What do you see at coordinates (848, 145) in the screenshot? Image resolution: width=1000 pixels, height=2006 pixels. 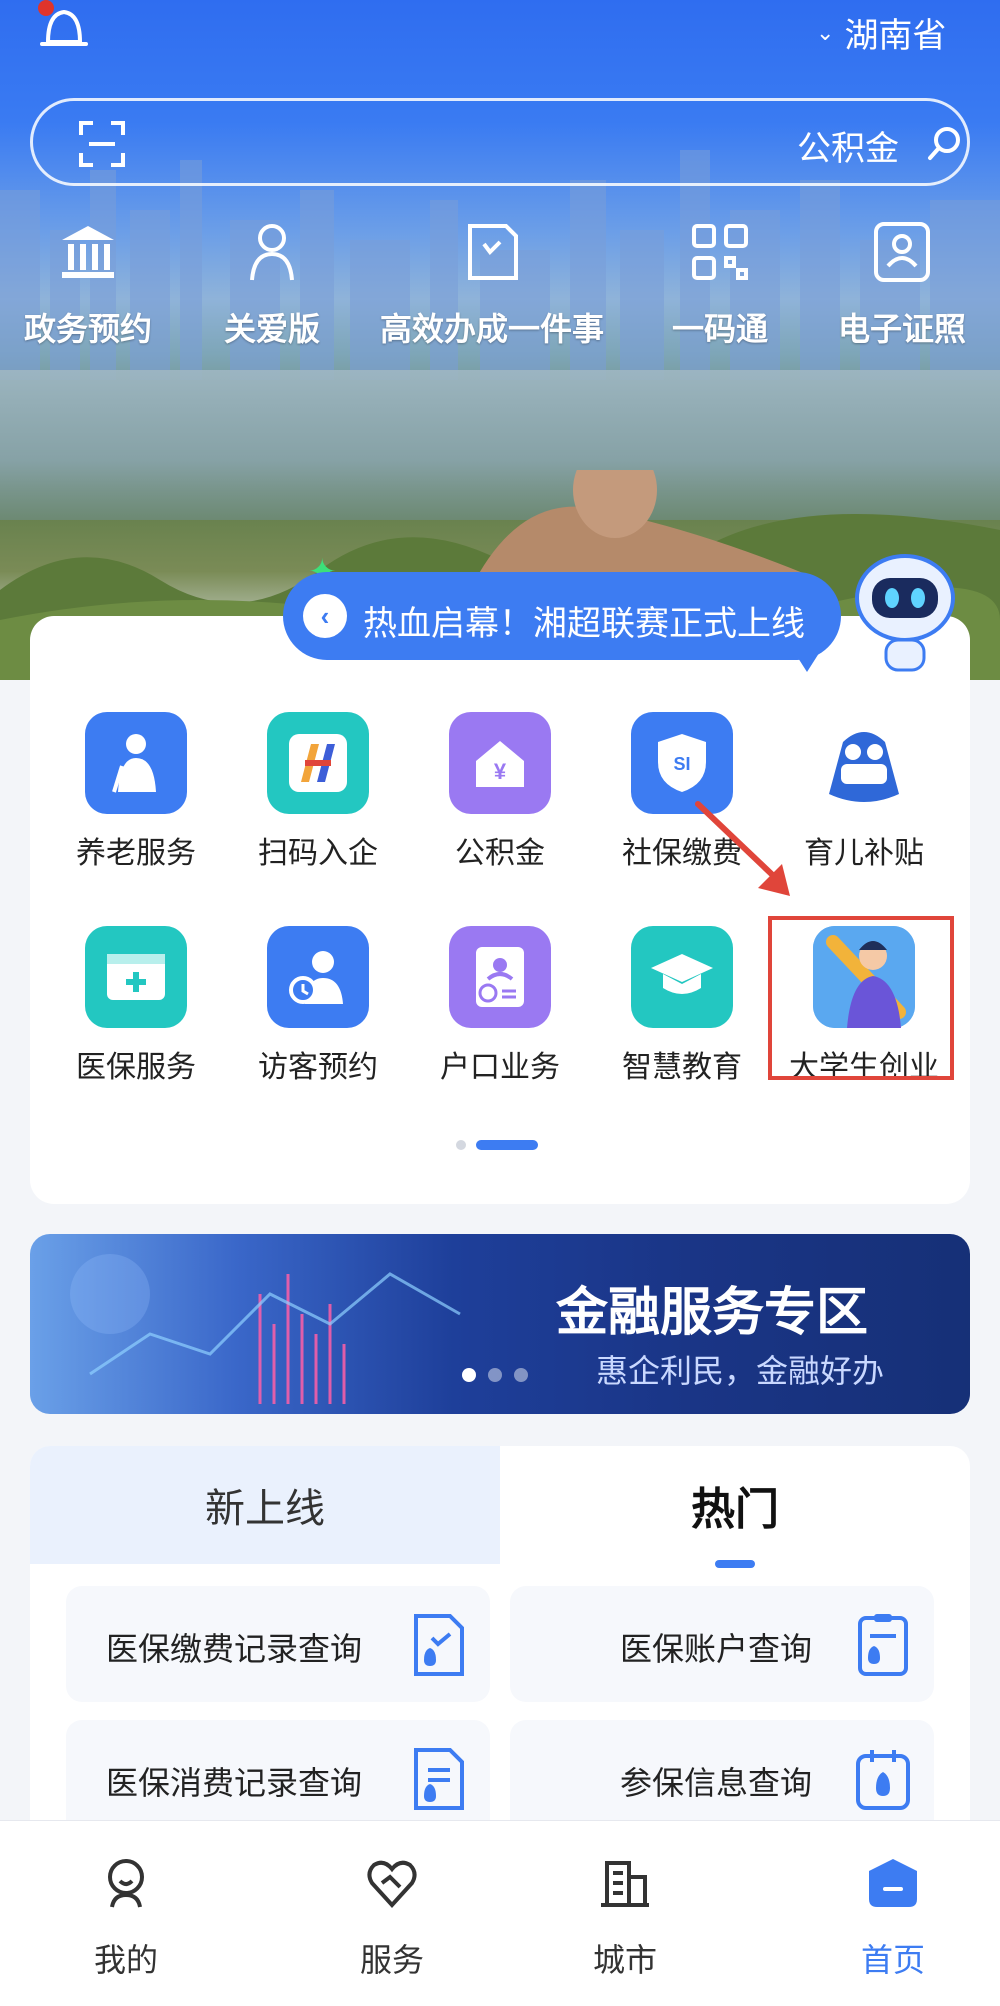 I see `search-input: 公积金` at bounding box center [848, 145].